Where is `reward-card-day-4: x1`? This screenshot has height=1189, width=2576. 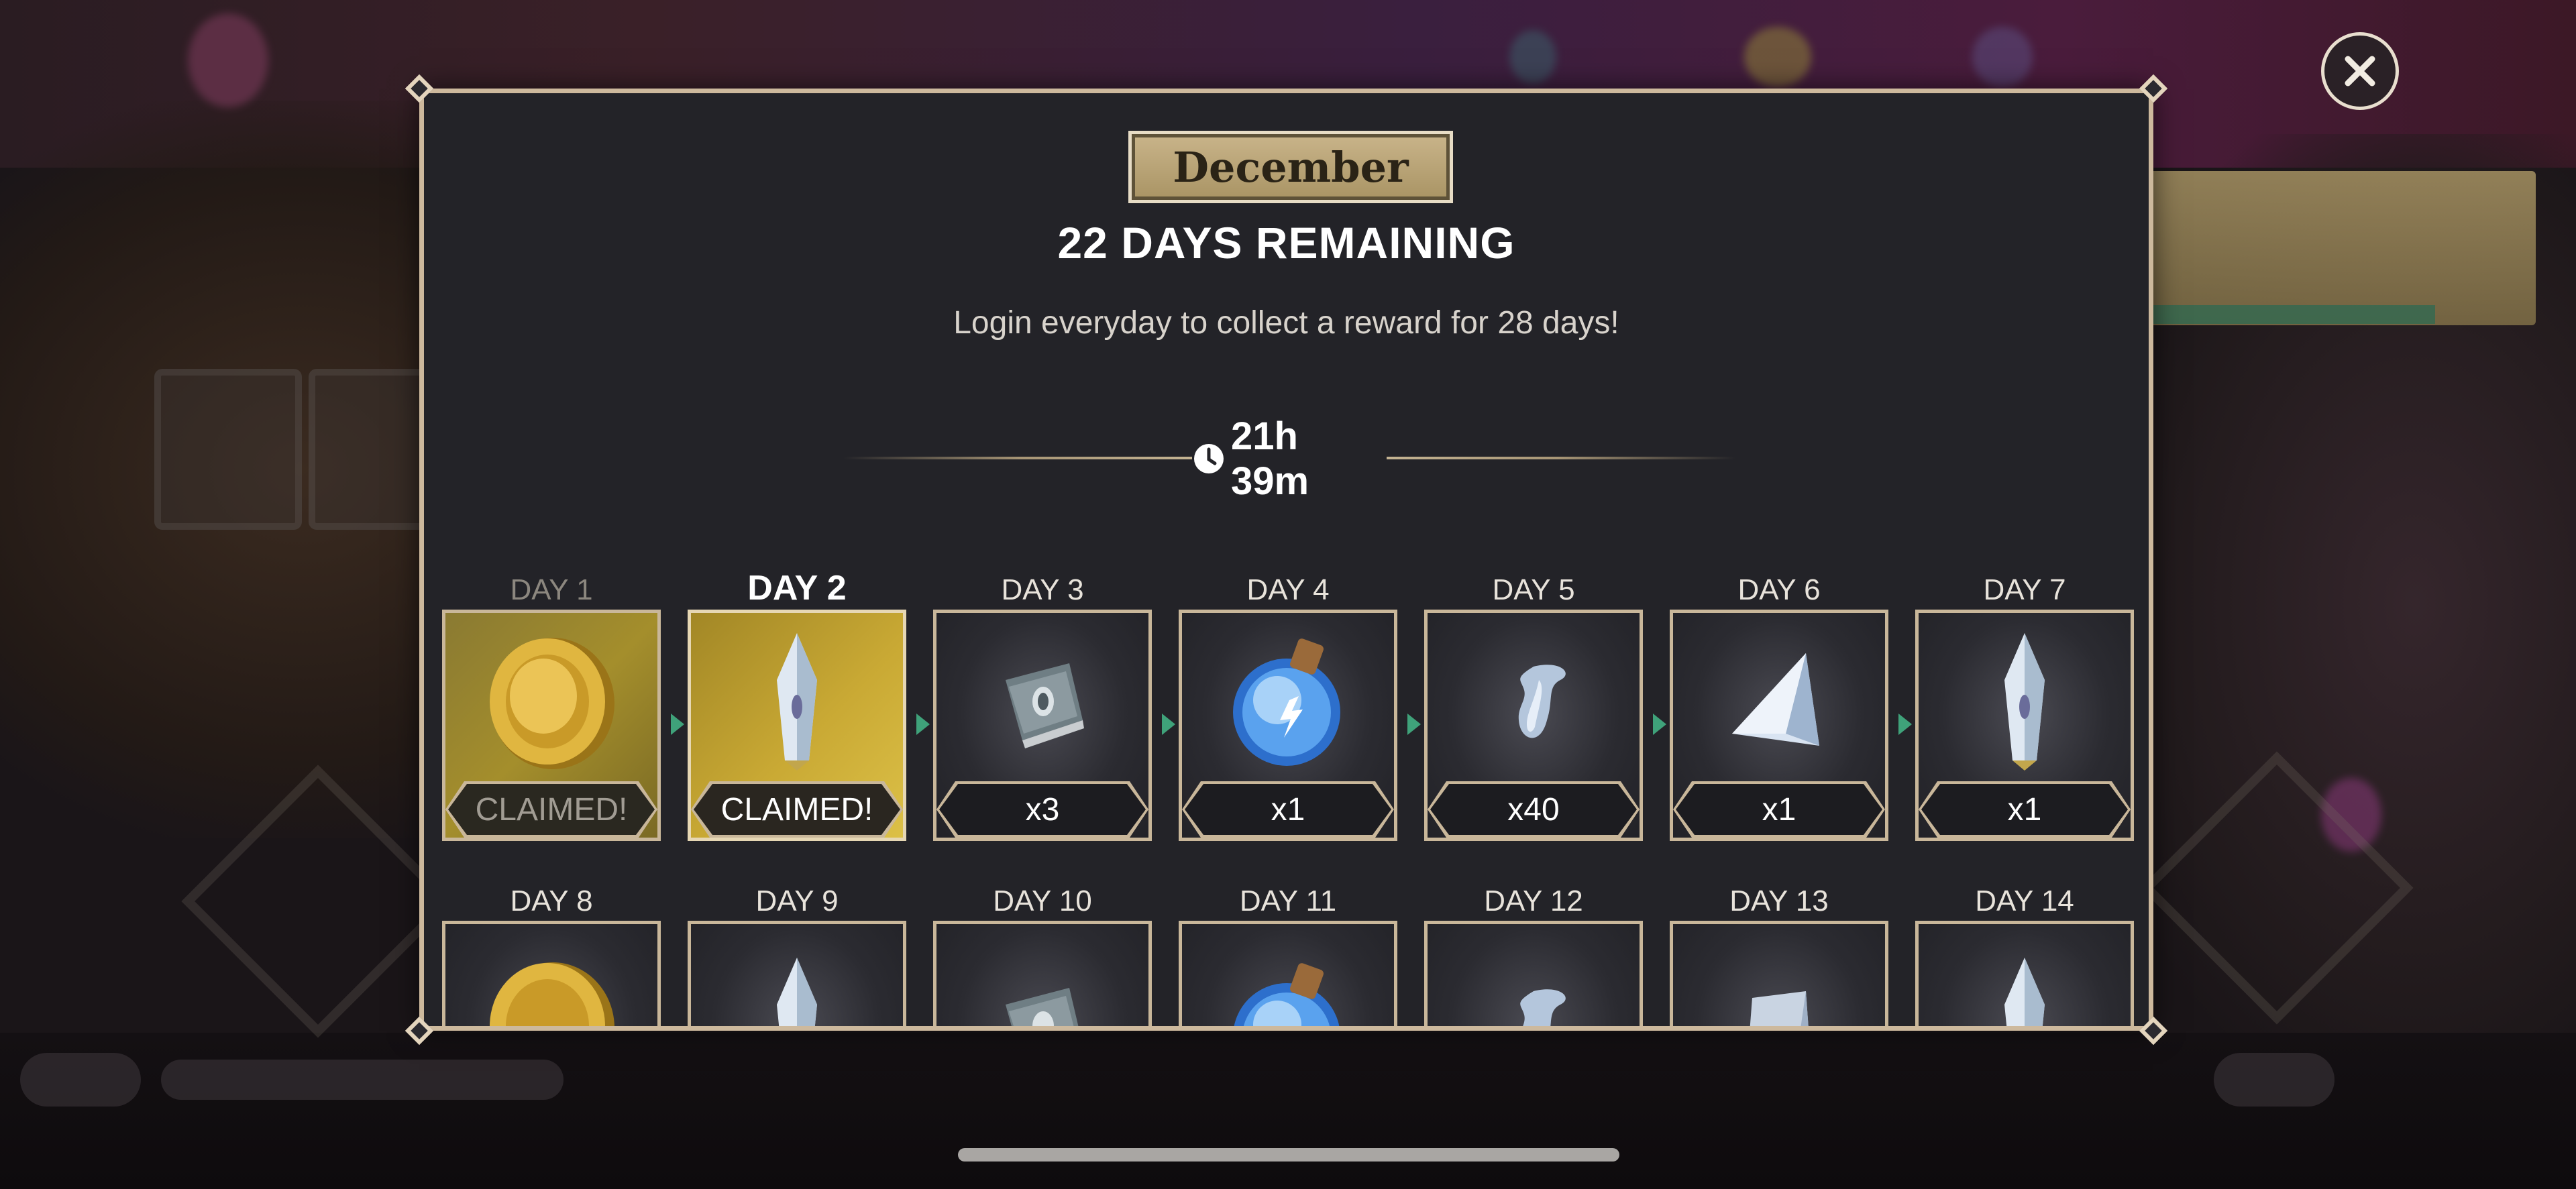
reward-card-day-4: x1 is located at coordinates (1288, 725).